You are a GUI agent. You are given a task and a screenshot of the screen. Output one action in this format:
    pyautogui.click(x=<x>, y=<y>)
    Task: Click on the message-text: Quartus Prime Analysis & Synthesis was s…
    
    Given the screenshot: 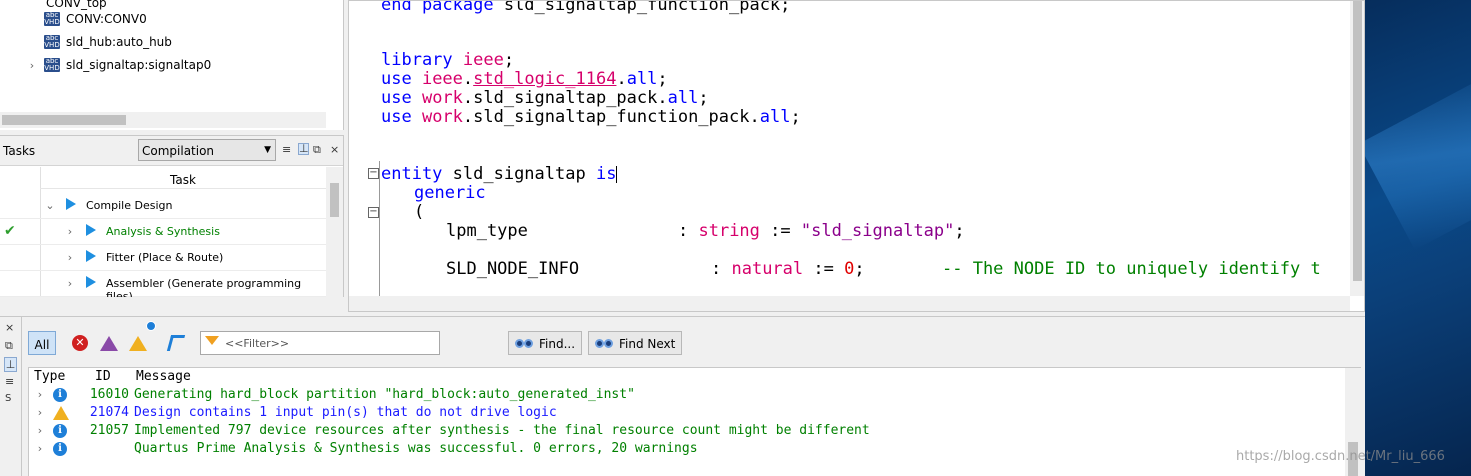 What is the action you would take?
    pyautogui.click(x=416, y=448)
    